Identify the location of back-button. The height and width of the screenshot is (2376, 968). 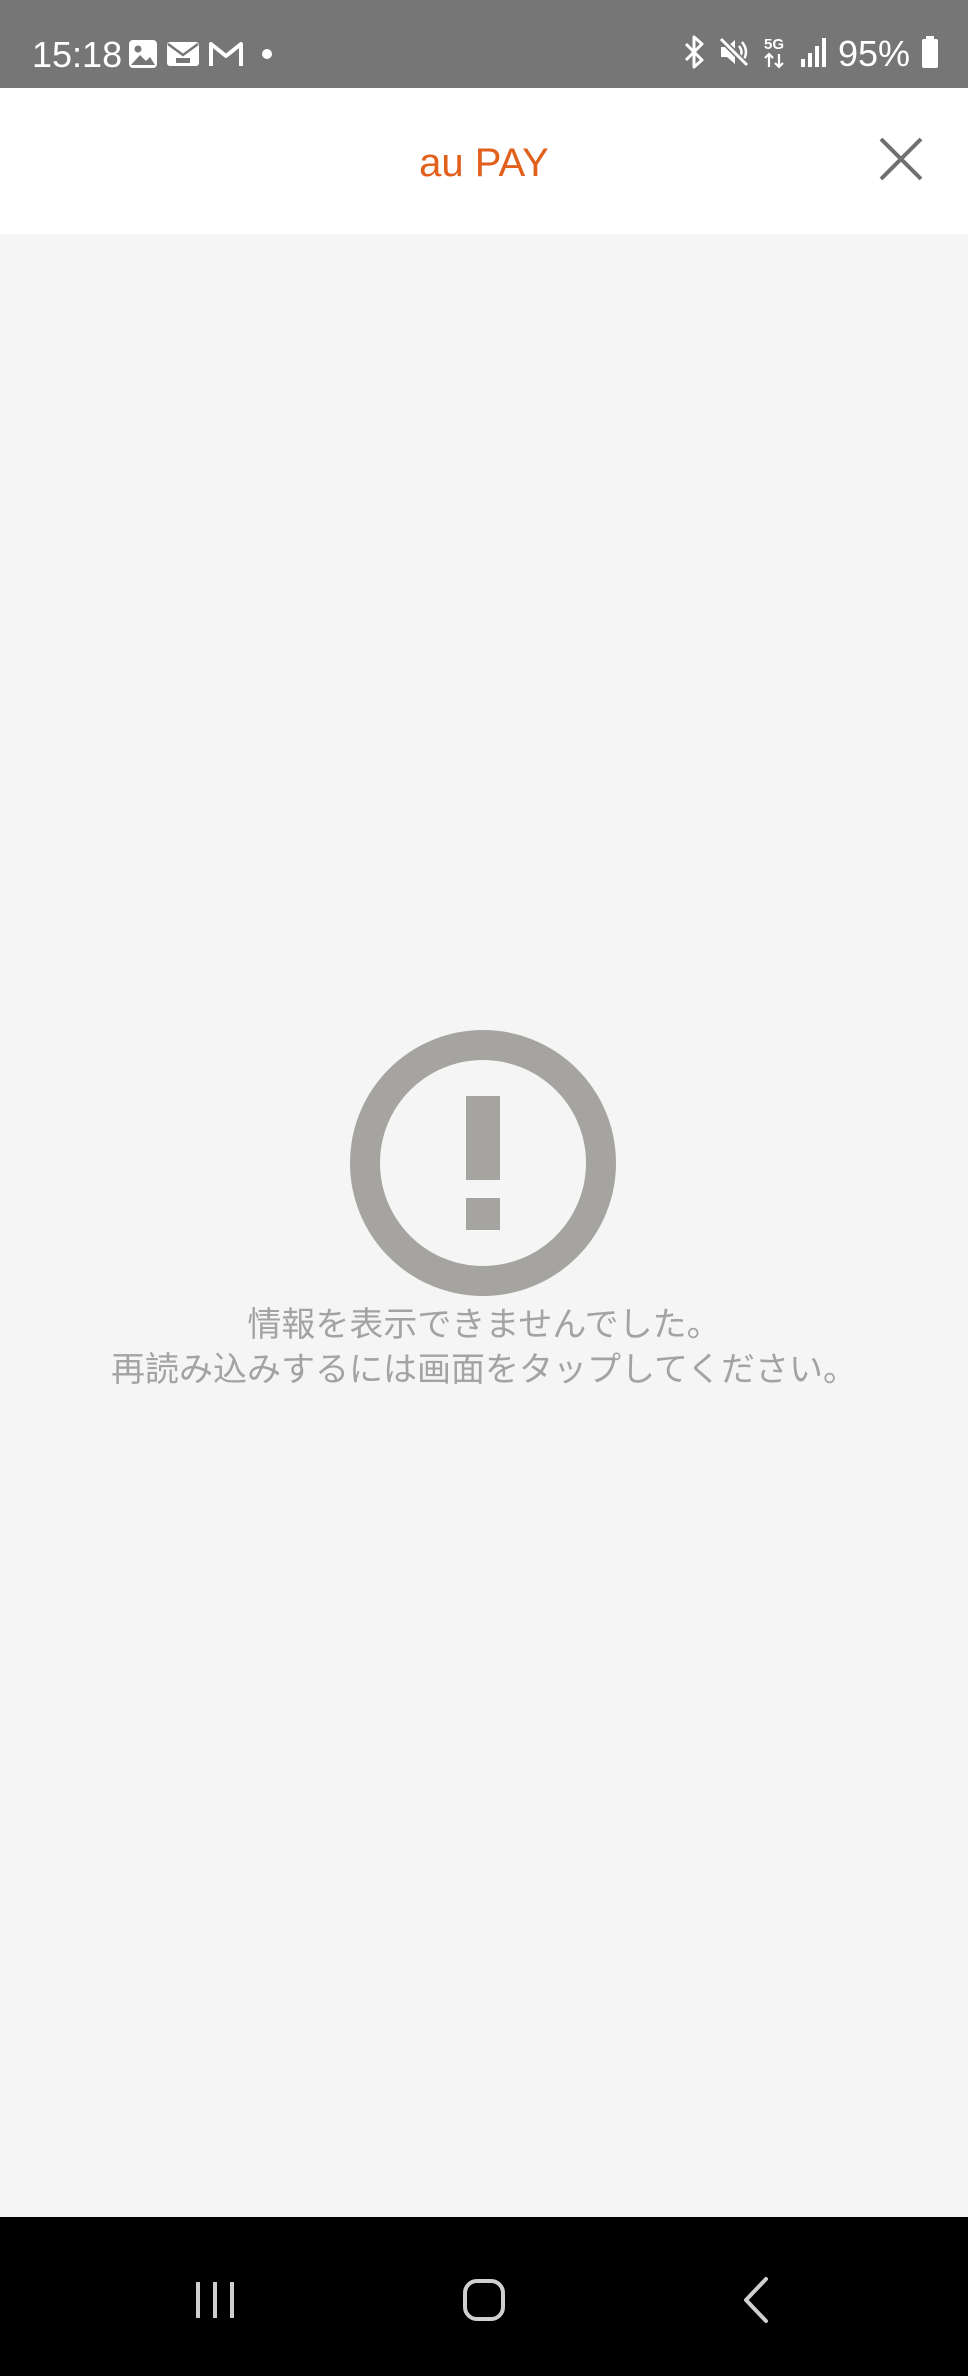
(756, 2302).